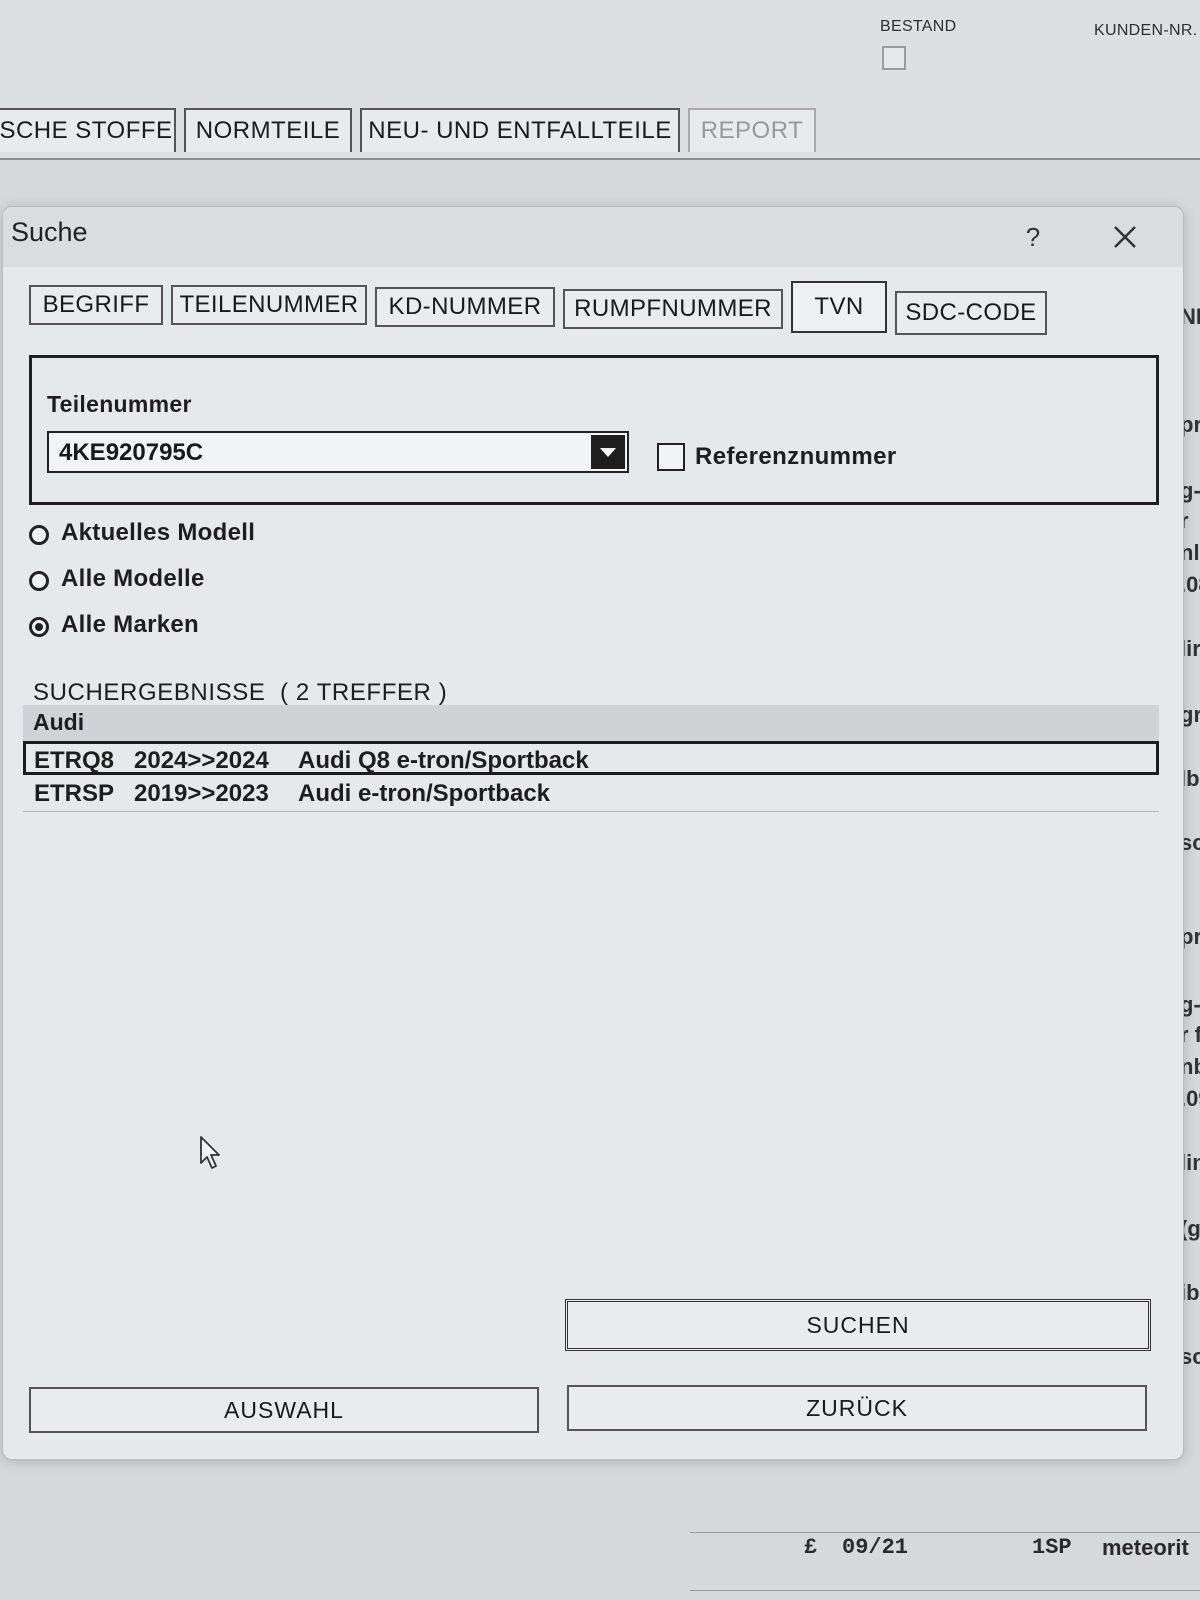 The image size is (1200, 1600). What do you see at coordinates (443, 760) in the screenshot?
I see `model-name-cell: Audi Q8 e-tron/Sportback` at bounding box center [443, 760].